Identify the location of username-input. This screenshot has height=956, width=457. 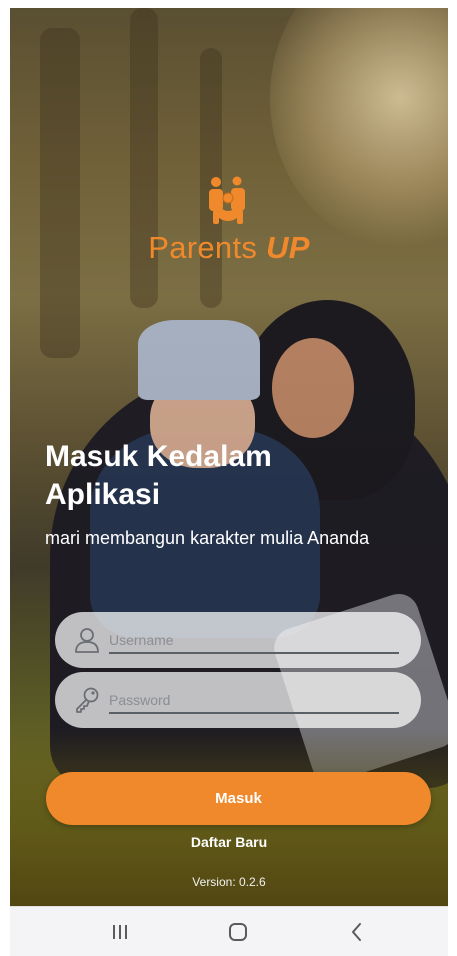
(254, 641).